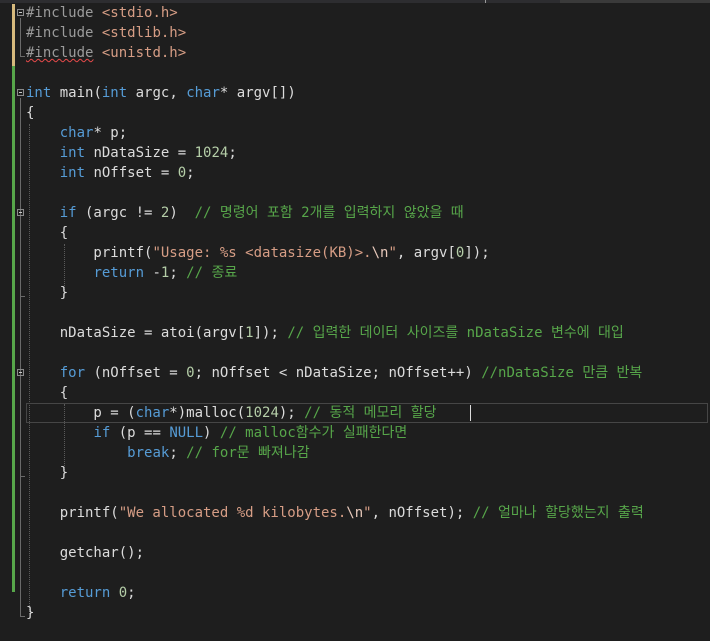 This screenshot has height=641, width=710. I want to click on code-line: int nDataSize = 1024;, so click(335, 153).